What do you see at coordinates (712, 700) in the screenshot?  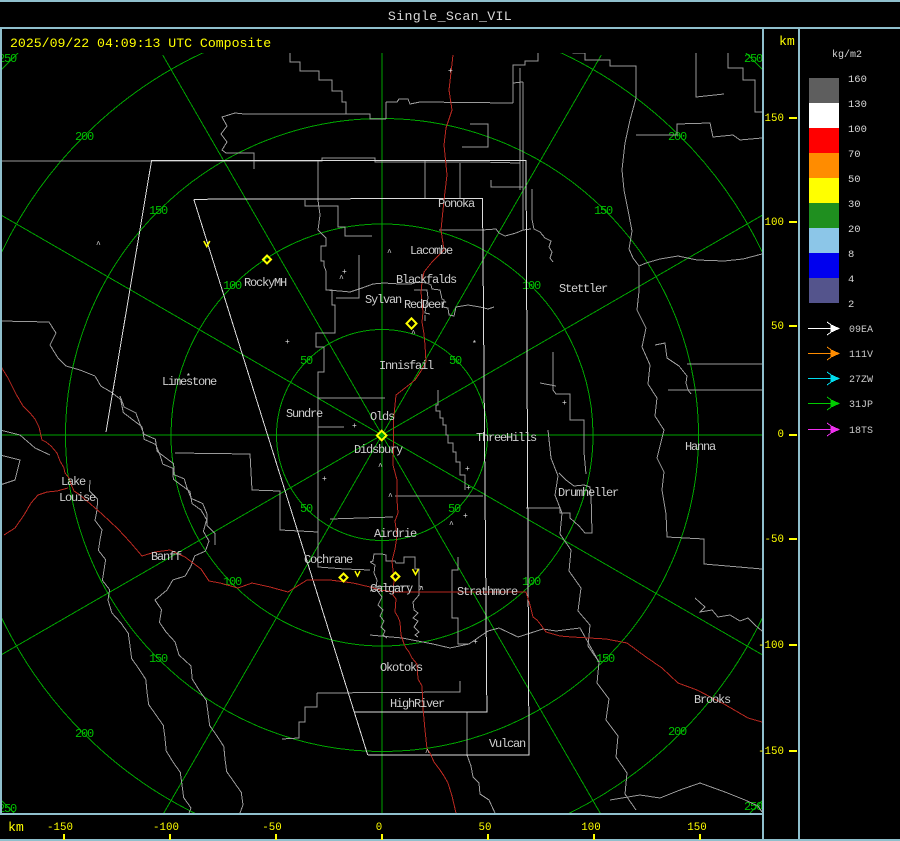 I see `svg-text: Brooks` at bounding box center [712, 700].